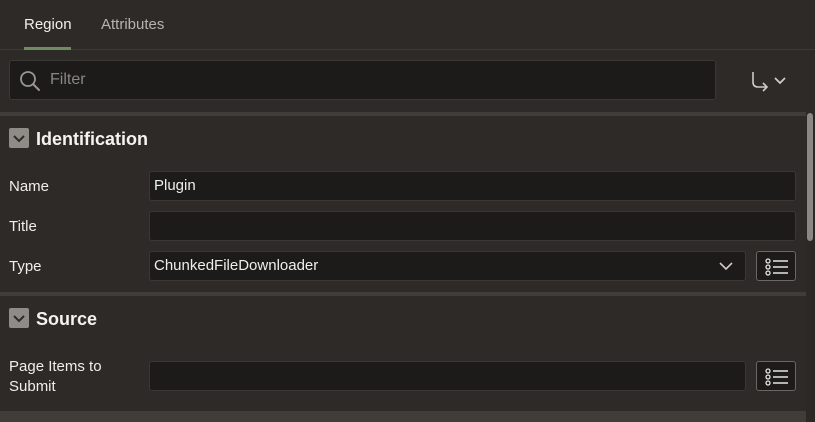  Describe the element at coordinates (30, 81) in the screenshot. I see `search-icon` at that location.